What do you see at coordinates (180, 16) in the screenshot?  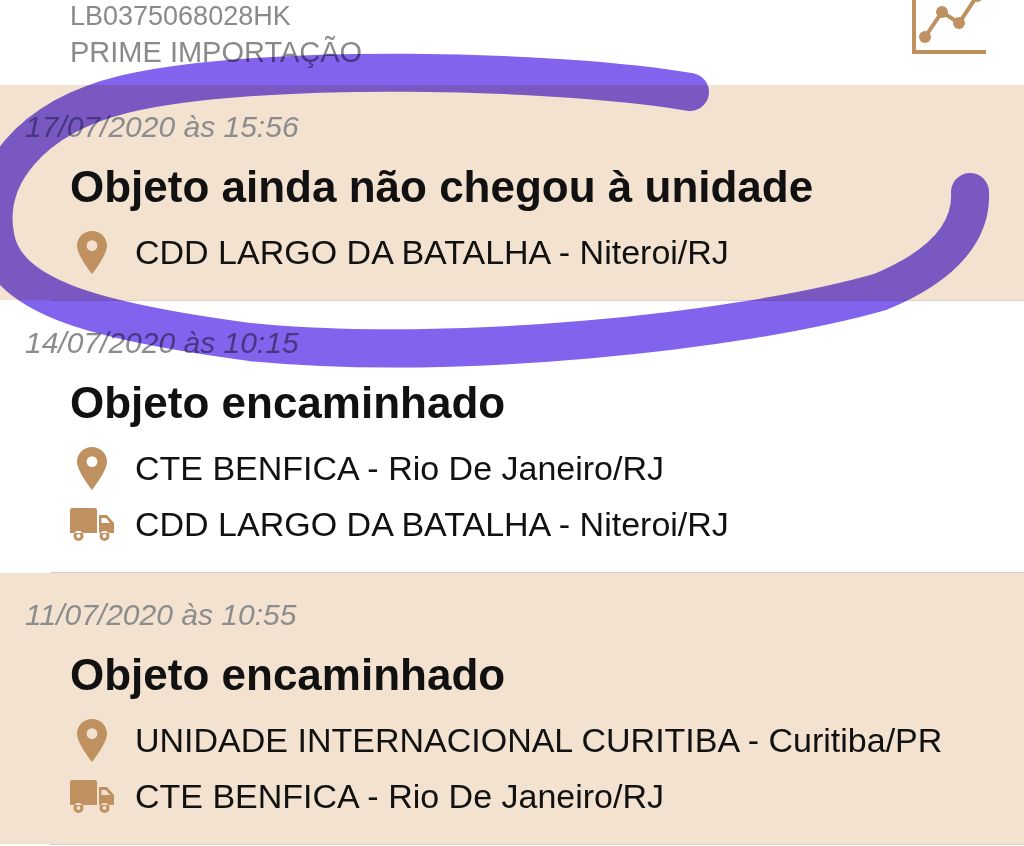 I see `tracking-code: LB0375068028HK` at bounding box center [180, 16].